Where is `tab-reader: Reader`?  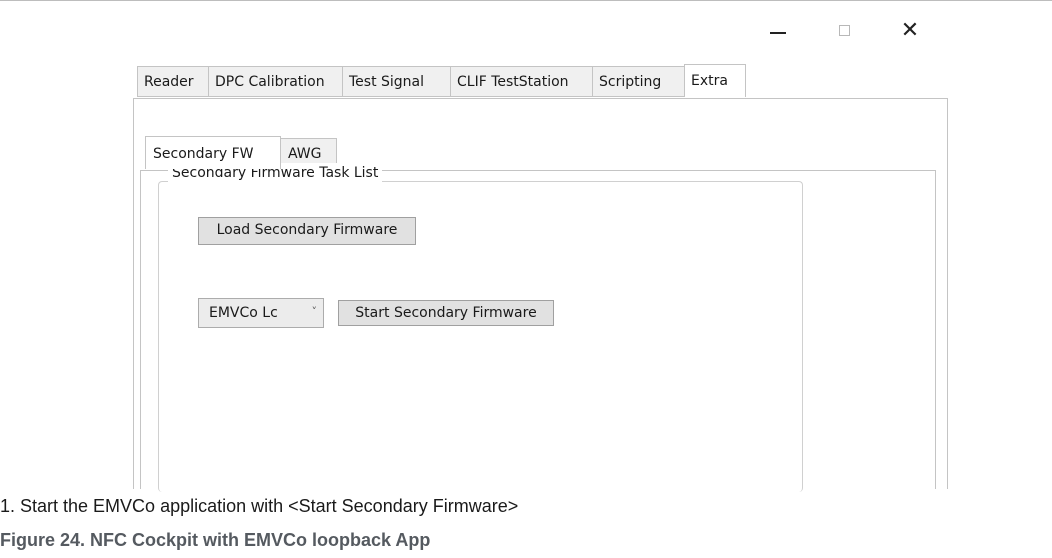
tab-reader: Reader is located at coordinates (173, 81).